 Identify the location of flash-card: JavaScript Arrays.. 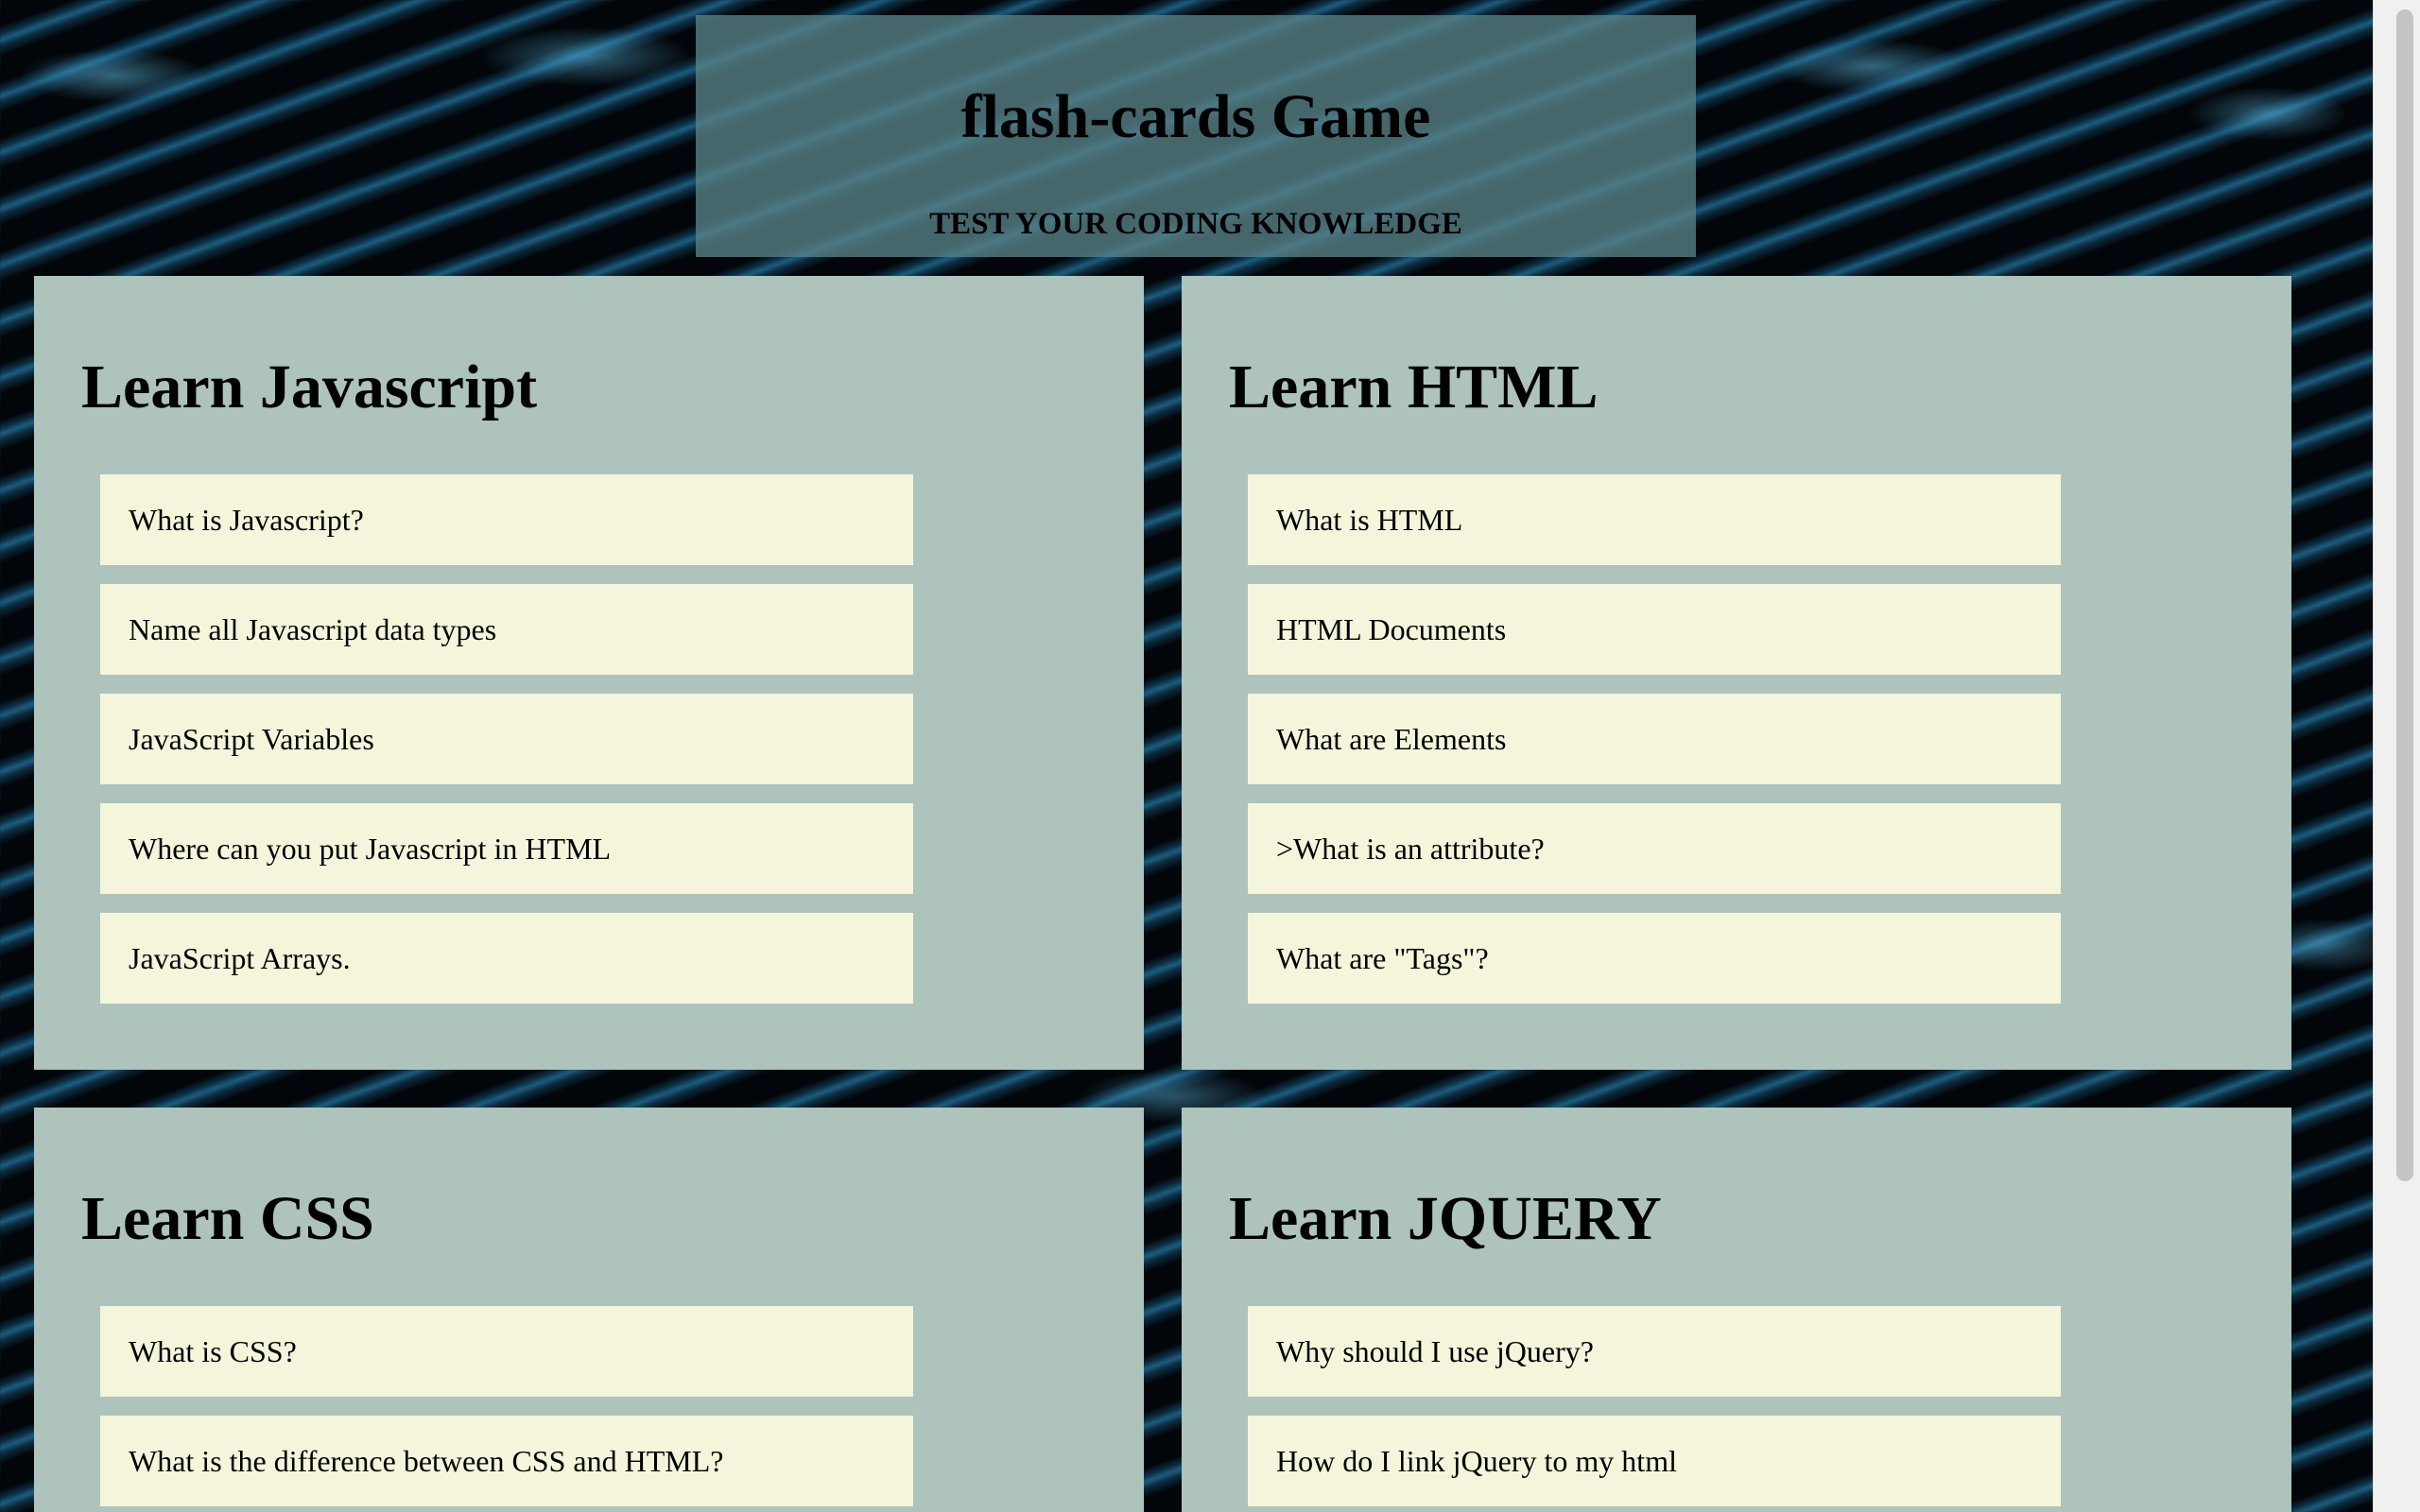
(506, 958).